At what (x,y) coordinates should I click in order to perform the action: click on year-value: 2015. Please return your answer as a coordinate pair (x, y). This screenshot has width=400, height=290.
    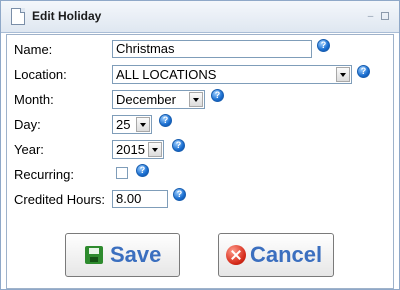
    Looking at the image, I should click on (130, 149).